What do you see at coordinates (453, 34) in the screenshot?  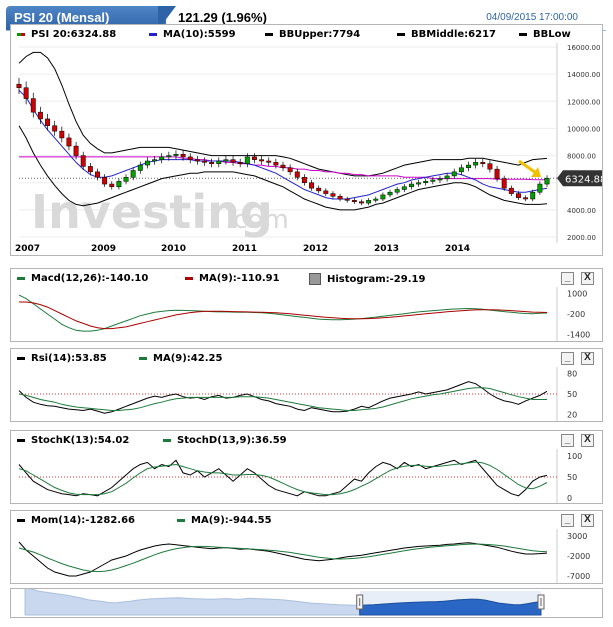 I see `legend-bbmiddle-label: BBMiddle:6217` at bounding box center [453, 34].